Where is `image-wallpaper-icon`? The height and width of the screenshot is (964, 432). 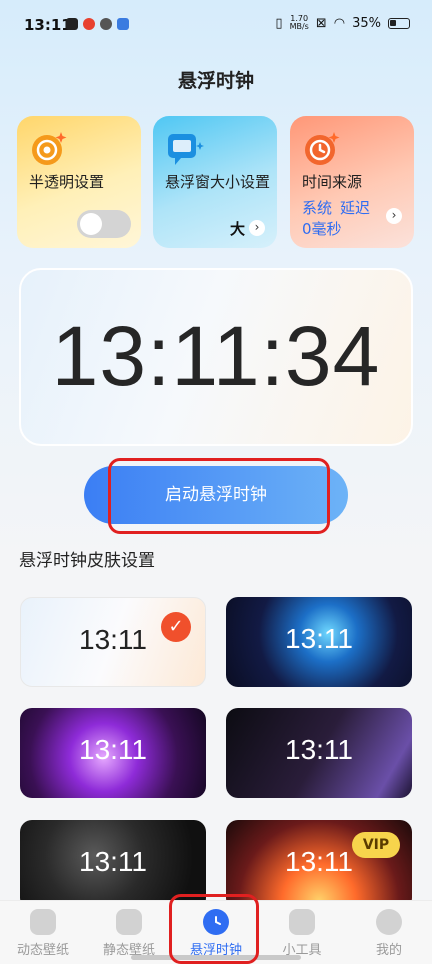 image-wallpaper-icon is located at coordinates (129, 922).